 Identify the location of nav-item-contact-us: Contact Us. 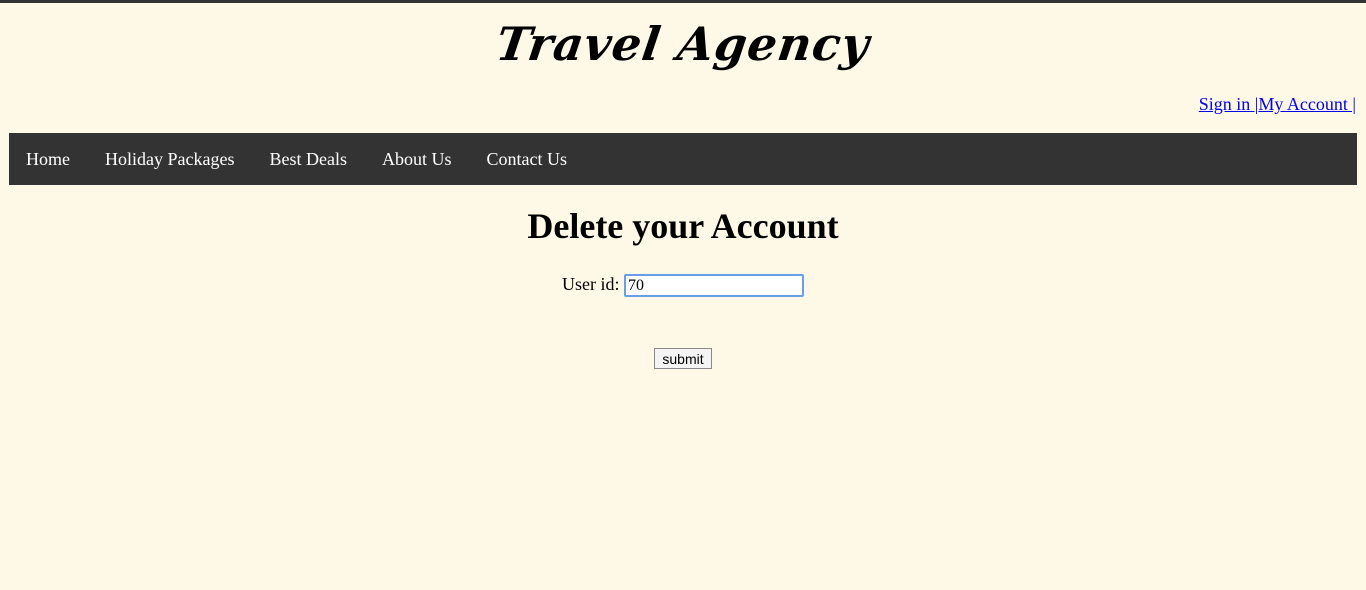
(526, 159).